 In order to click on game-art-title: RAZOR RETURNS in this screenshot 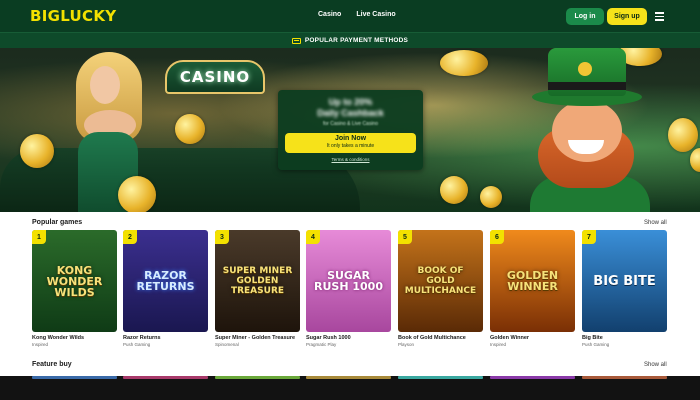, I will do `click(165, 281)`.